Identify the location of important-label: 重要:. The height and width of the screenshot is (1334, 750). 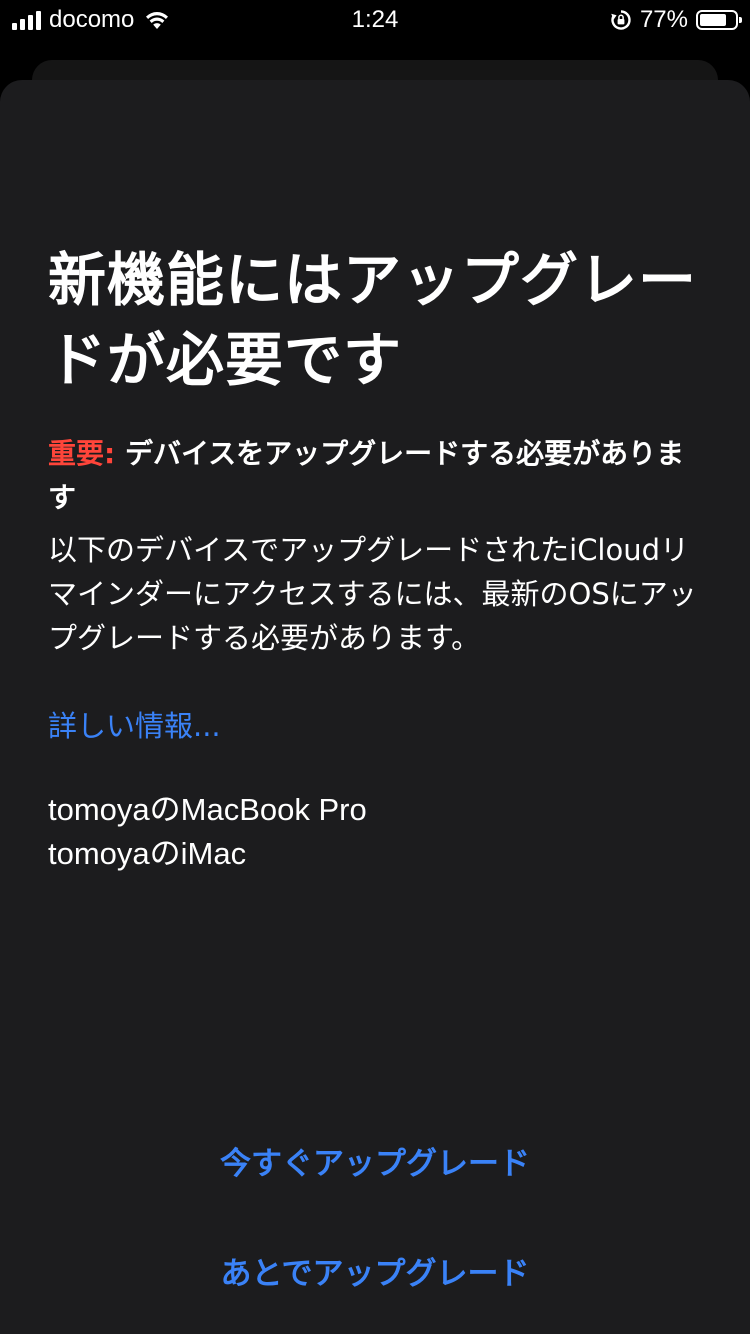
(82, 453).